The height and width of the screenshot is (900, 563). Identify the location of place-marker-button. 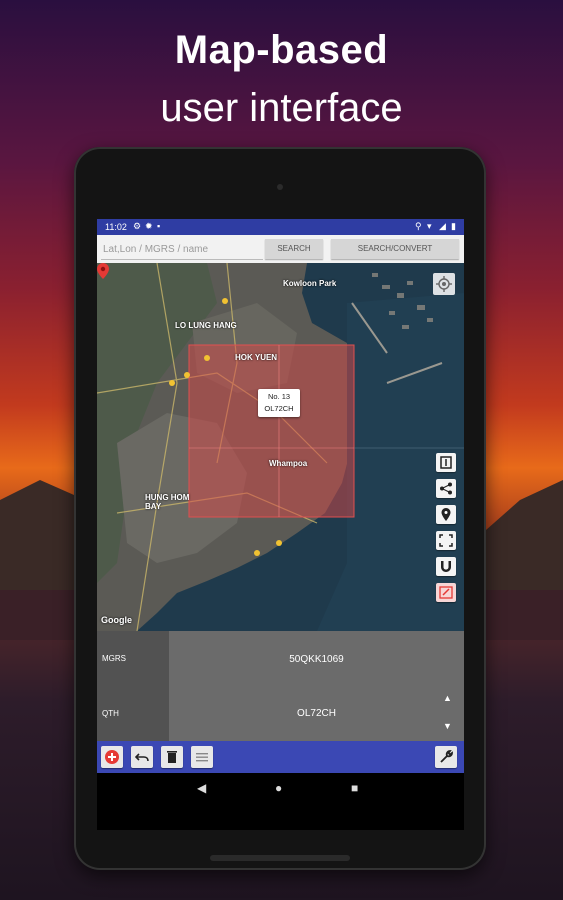
(446, 514).